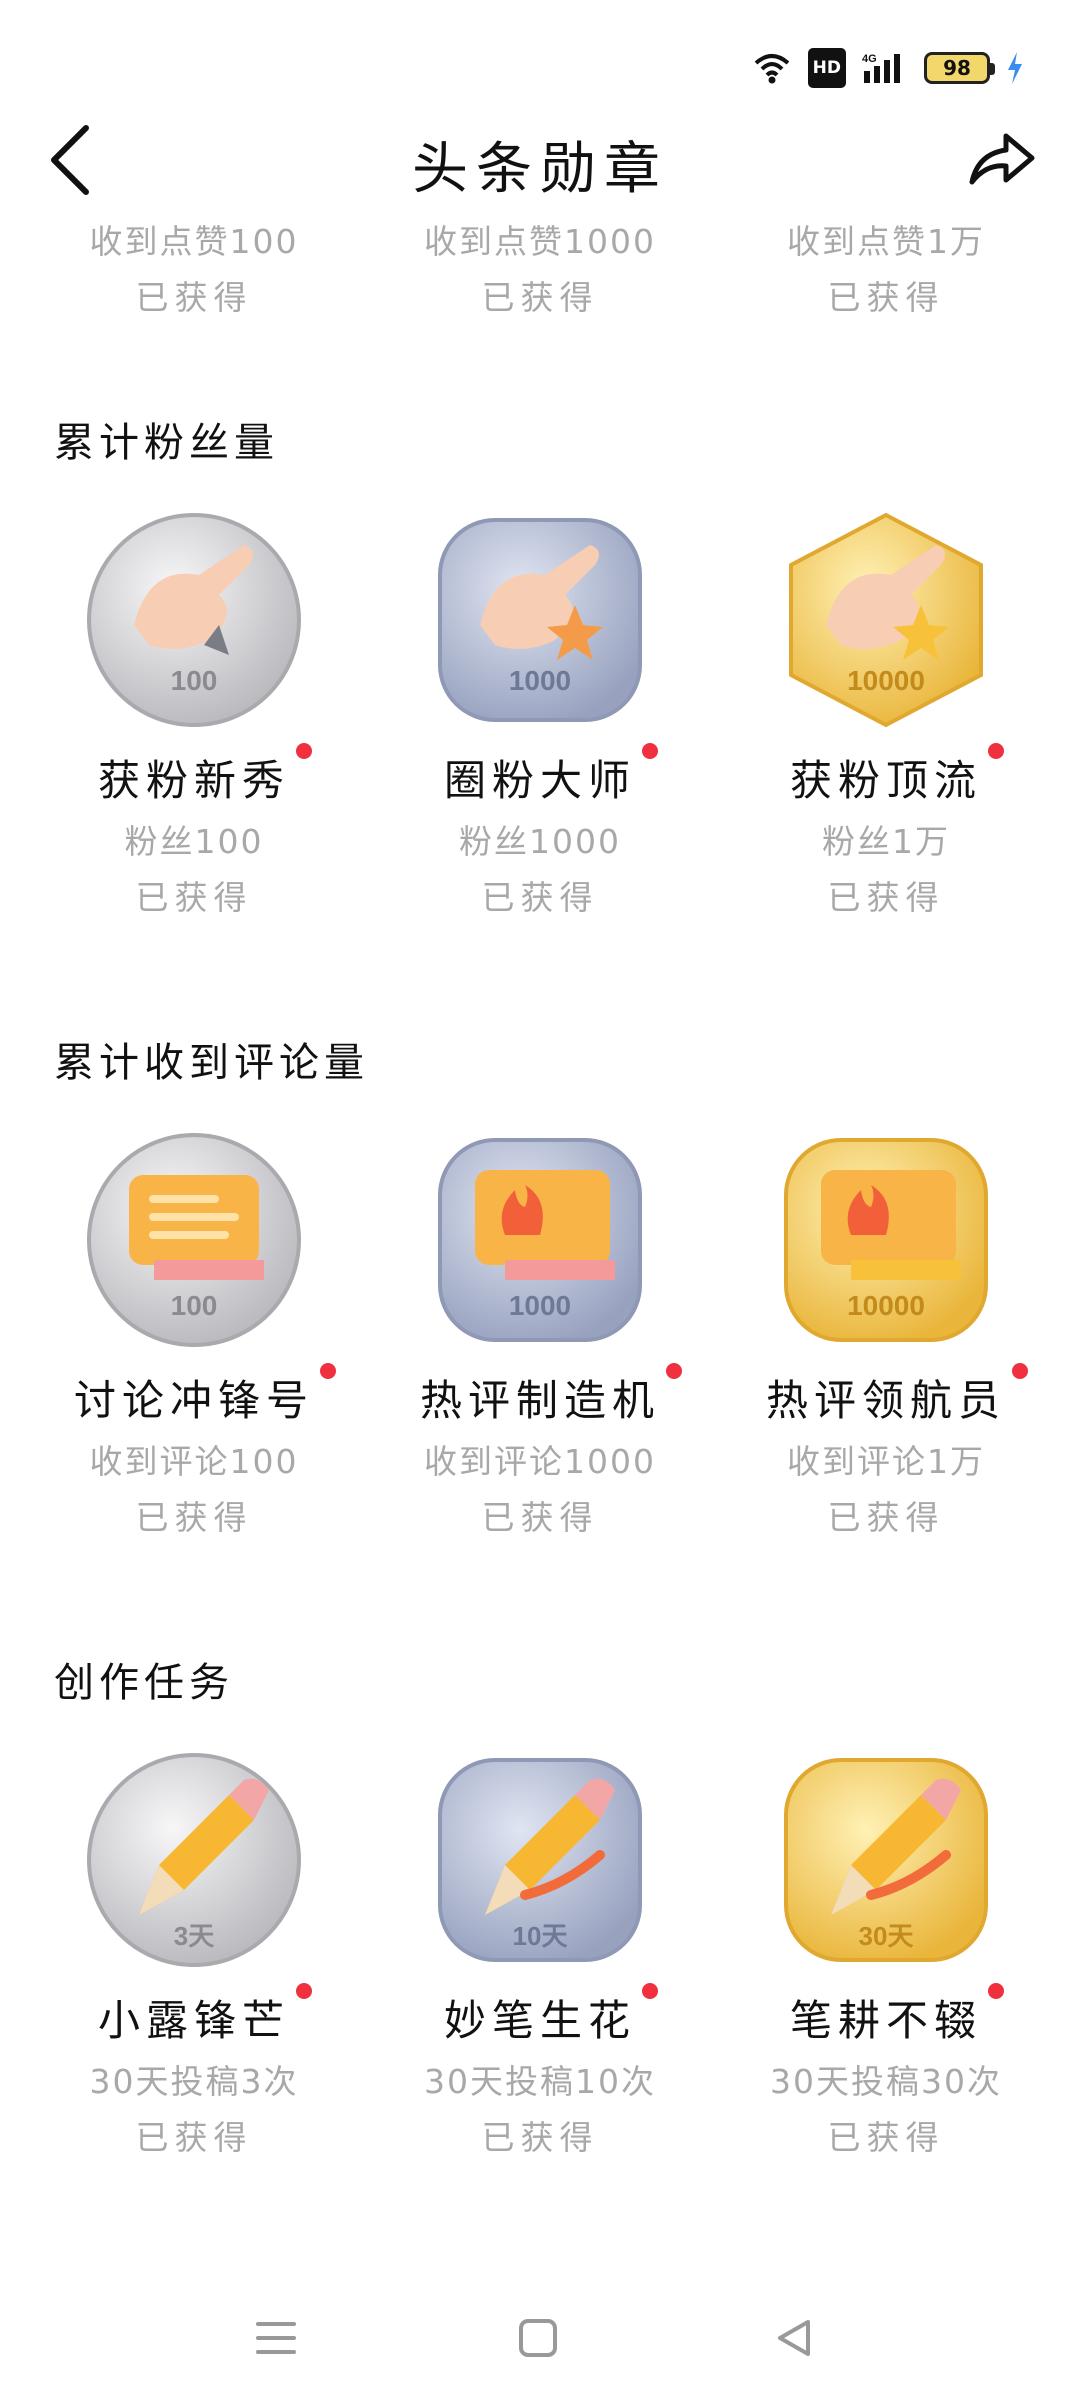 Image resolution: width=1080 pixels, height=2400 pixels. What do you see at coordinates (194, 1936) in the screenshot?
I see `badge-level-label: 3天` at bounding box center [194, 1936].